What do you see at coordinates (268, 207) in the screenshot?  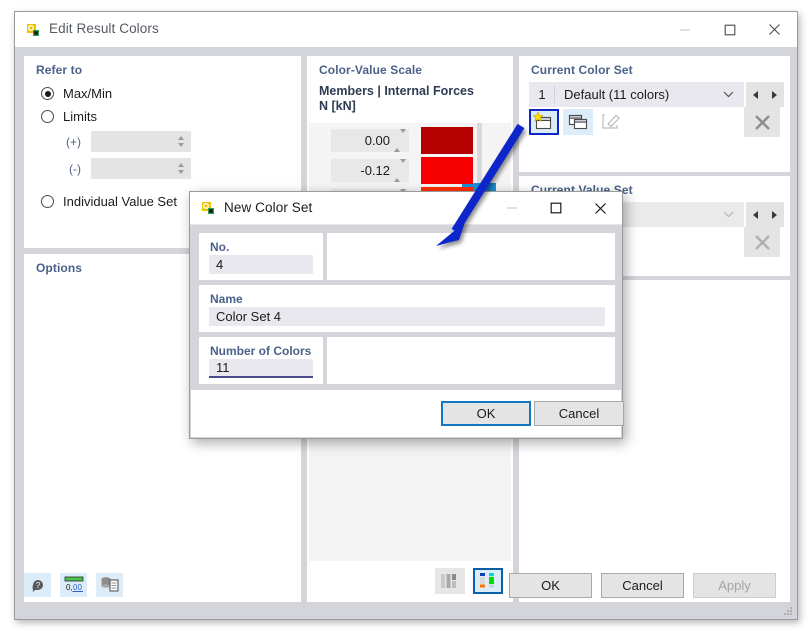 I see `modal-title: New Color Set` at bounding box center [268, 207].